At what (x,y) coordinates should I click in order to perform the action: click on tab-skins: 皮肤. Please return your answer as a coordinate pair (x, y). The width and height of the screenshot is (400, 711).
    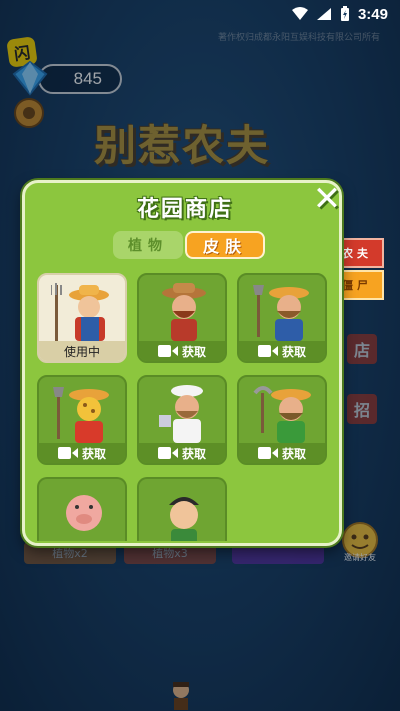
    Looking at the image, I should click on (225, 245).